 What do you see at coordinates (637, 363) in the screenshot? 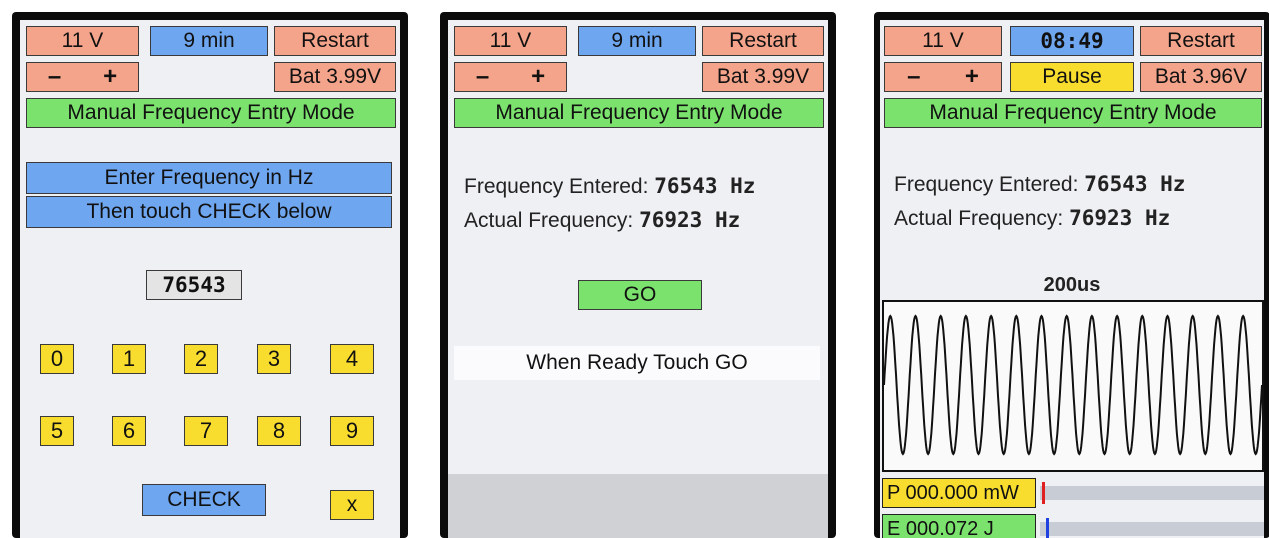
I see `ready-prompt: When Ready Touch GO` at bounding box center [637, 363].